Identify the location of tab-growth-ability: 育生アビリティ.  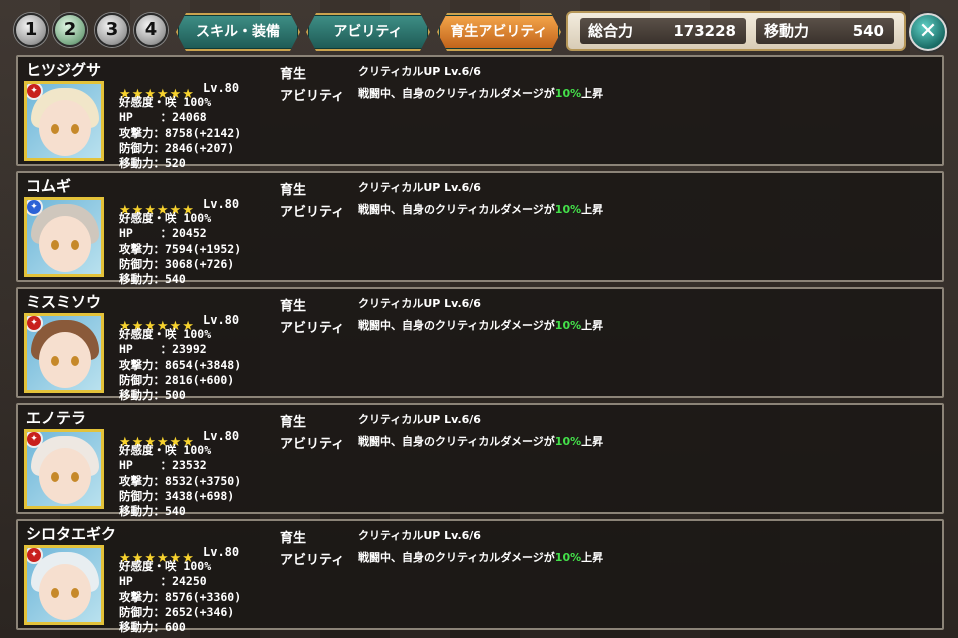
(499, 32).